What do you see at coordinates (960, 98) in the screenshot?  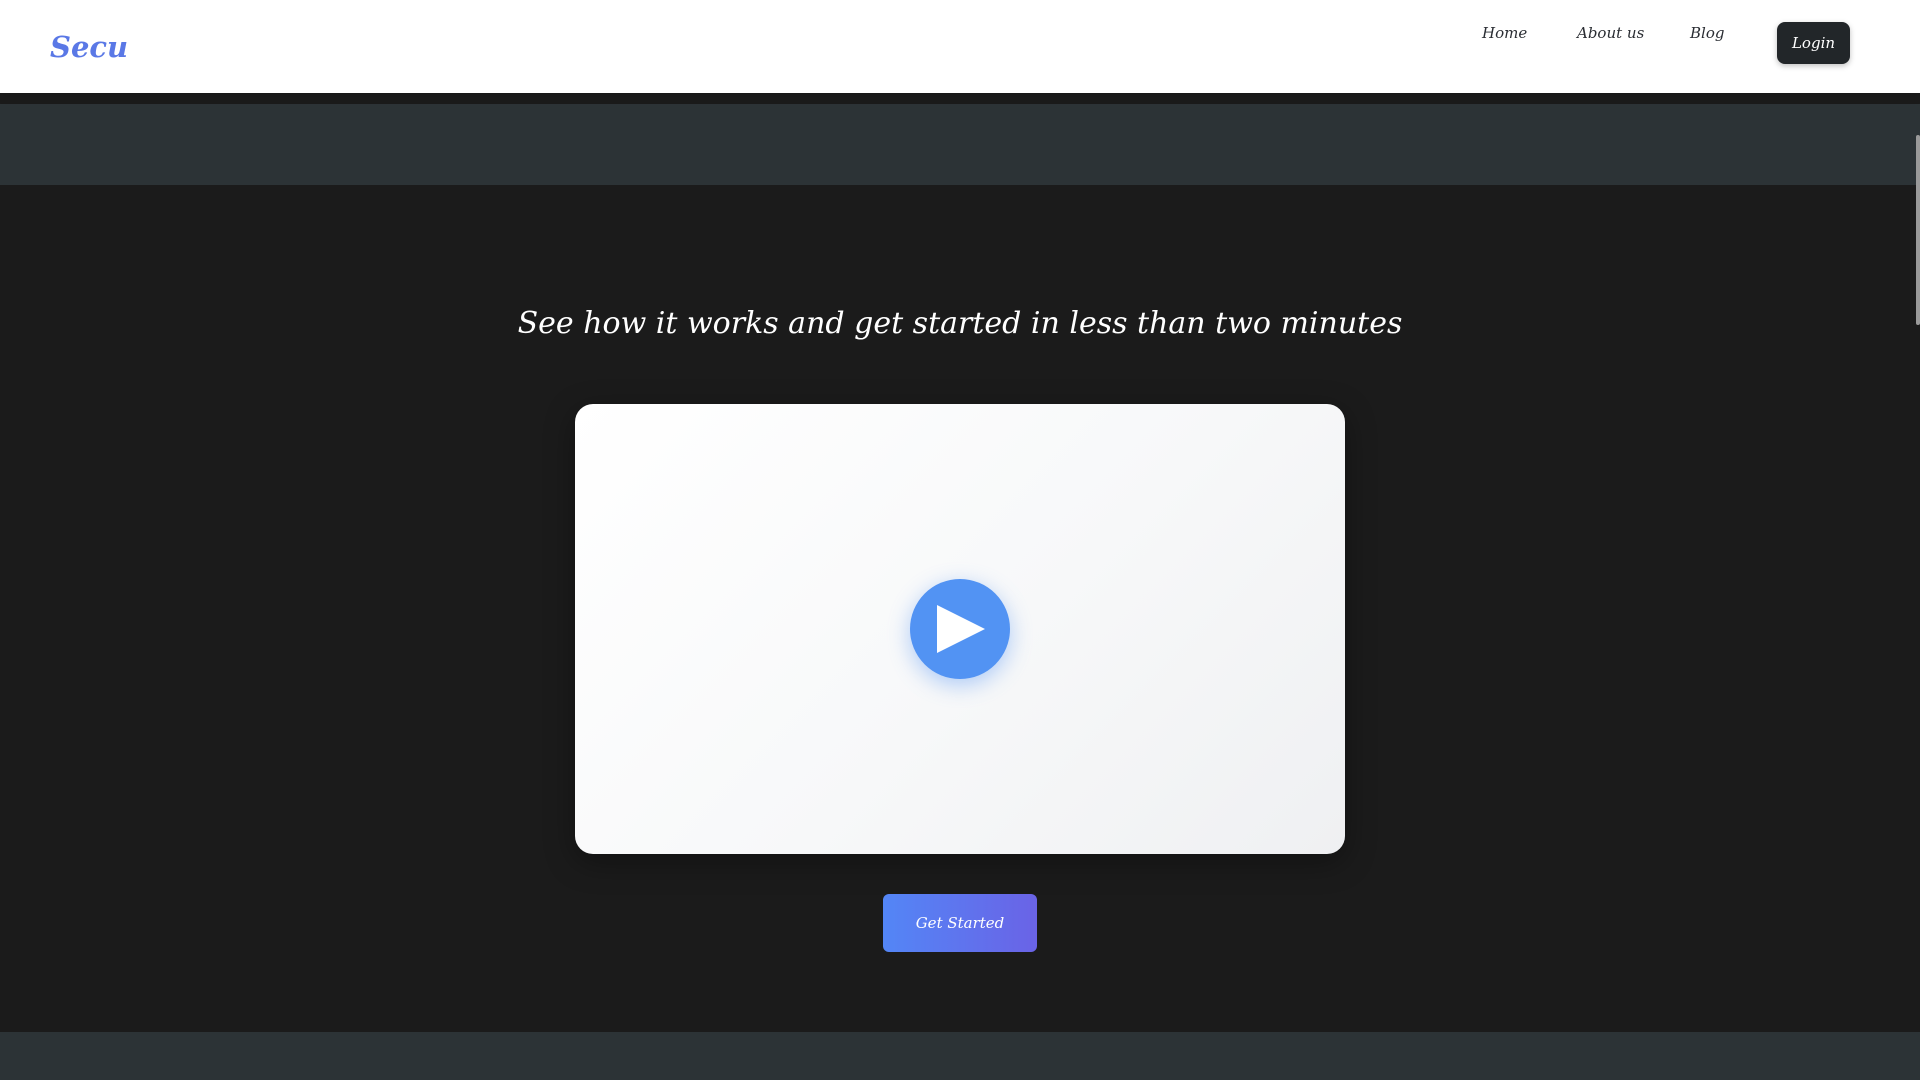 I see `header-gap` at bounding box center [960, 98].